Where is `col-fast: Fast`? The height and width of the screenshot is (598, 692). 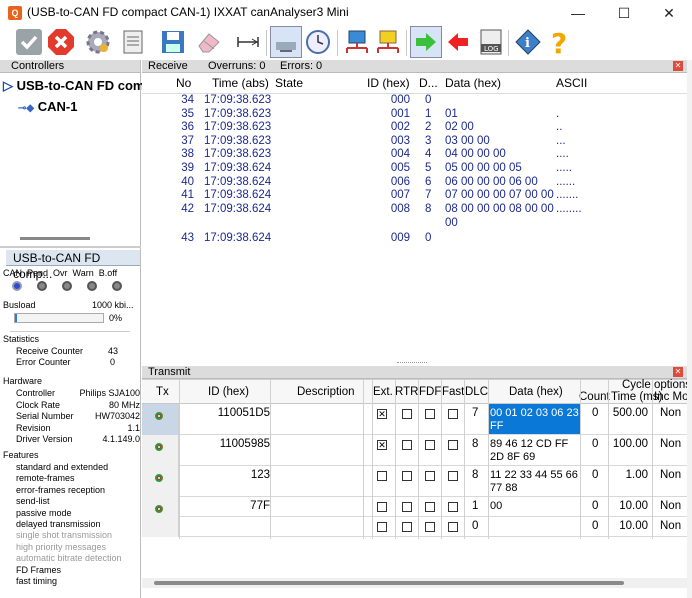
col-fast: Fast is located at coordinates (453, 392).